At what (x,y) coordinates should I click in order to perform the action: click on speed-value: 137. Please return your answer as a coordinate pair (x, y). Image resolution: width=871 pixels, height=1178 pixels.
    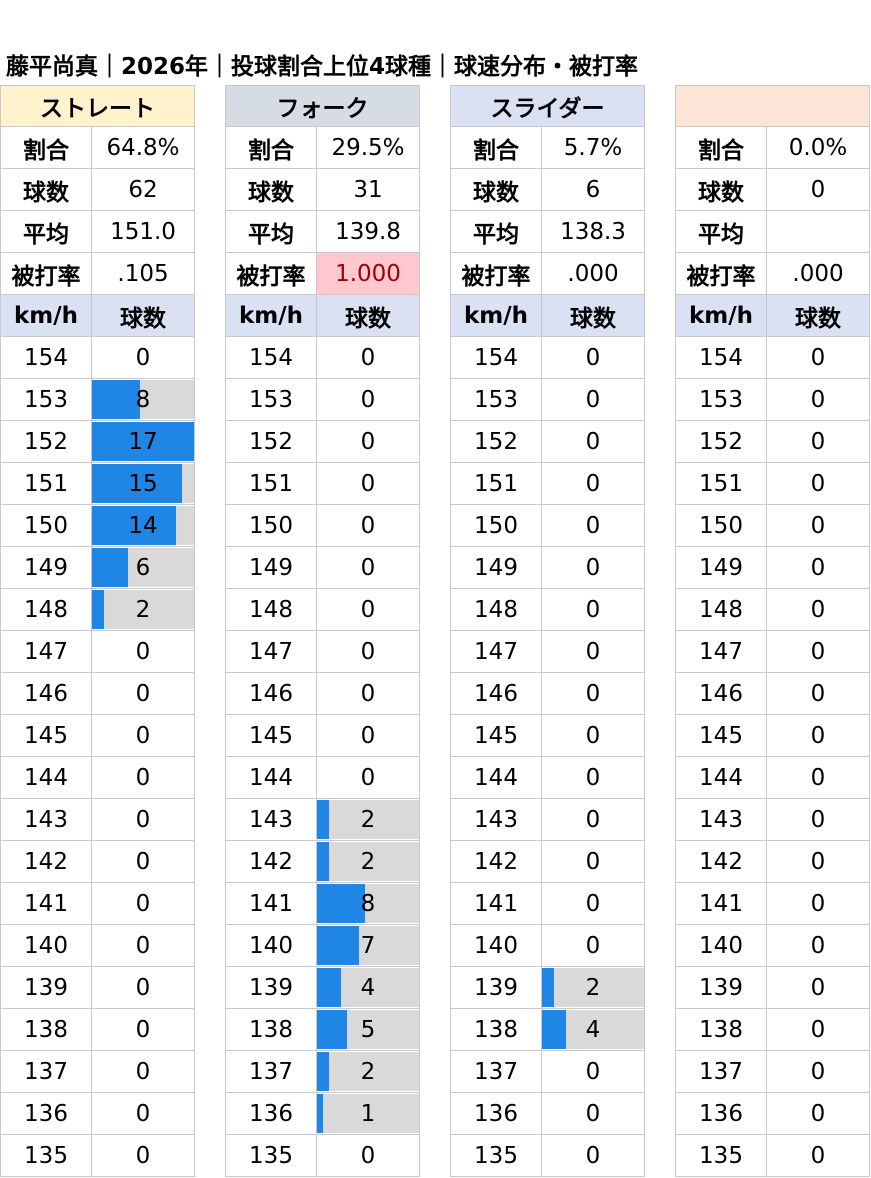
    Looking at the image, I should click on (721, 1071).